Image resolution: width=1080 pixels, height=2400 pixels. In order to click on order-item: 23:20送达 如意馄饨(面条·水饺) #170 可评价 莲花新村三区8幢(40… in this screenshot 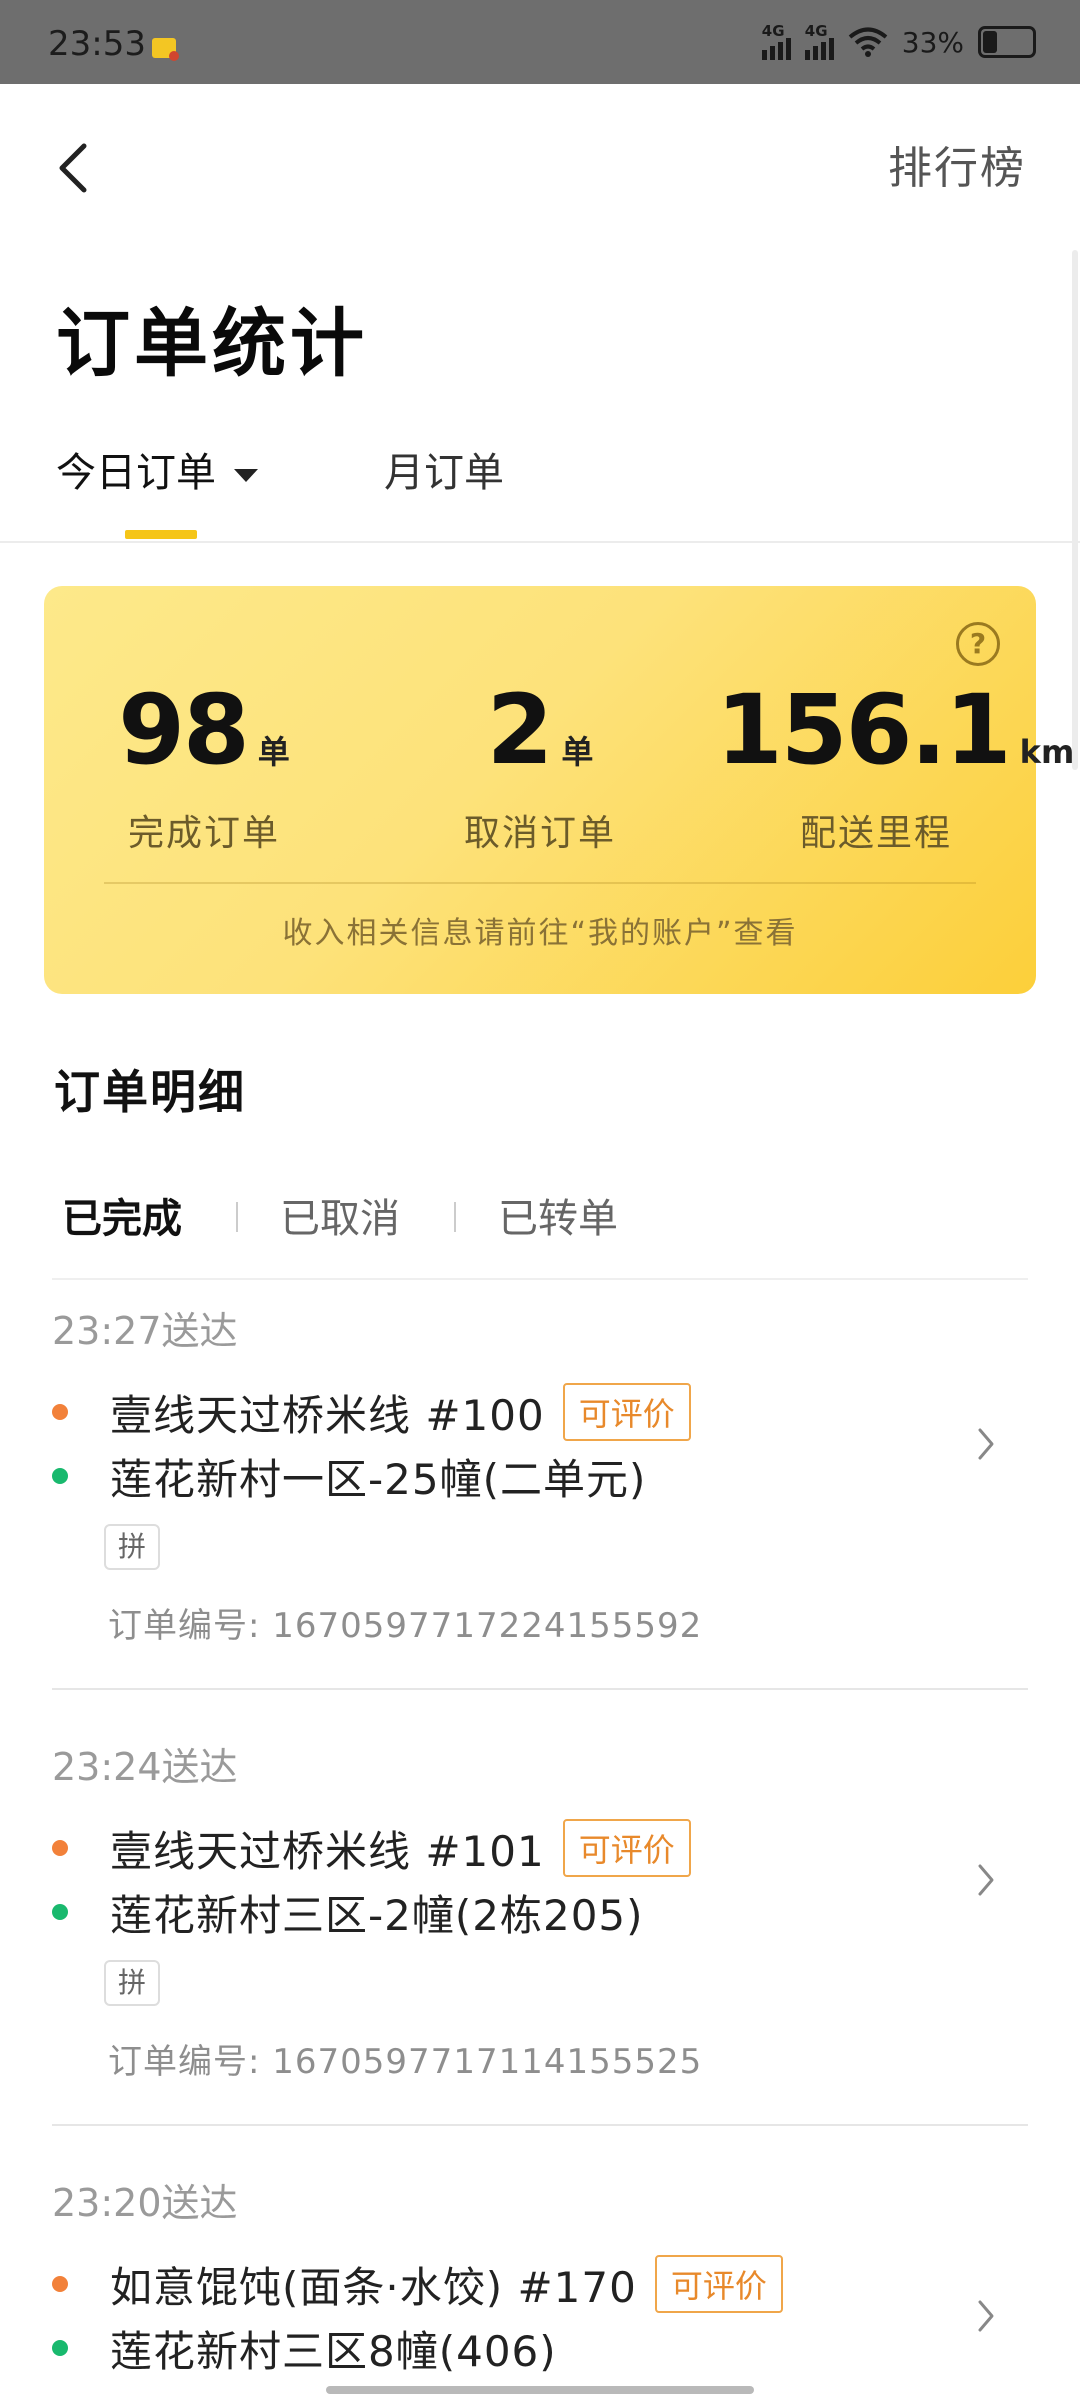, I will do `click(540, 2276)`.